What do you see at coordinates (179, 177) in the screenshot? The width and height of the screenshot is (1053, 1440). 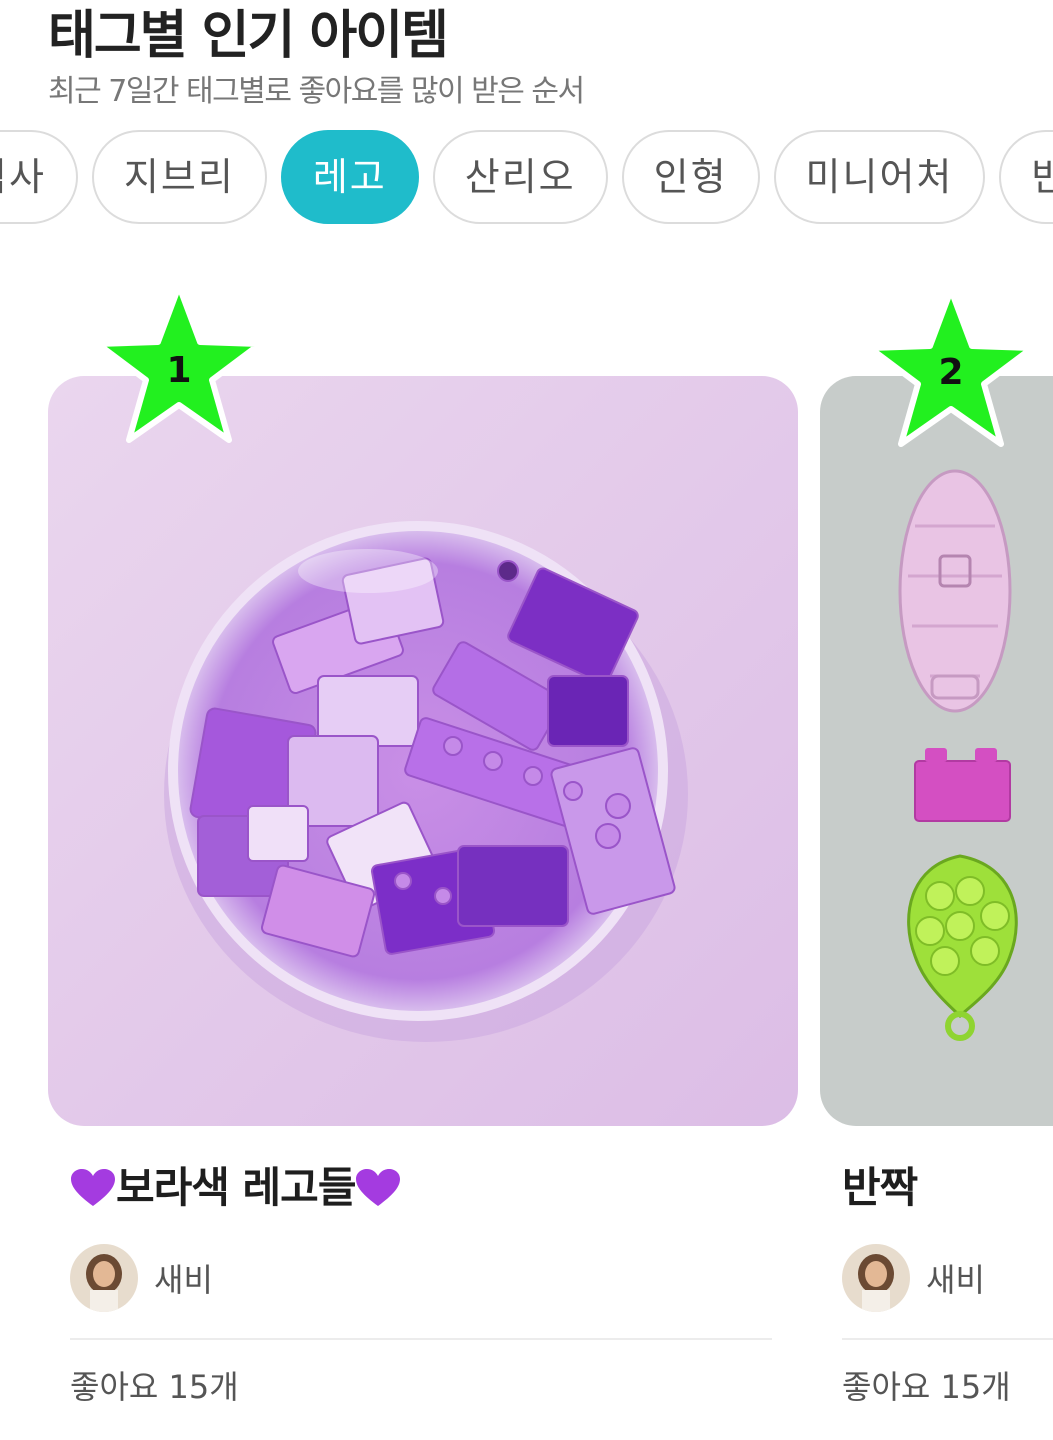 I see `tab-ghibli: 지브리` at bounding box center [179, 177].